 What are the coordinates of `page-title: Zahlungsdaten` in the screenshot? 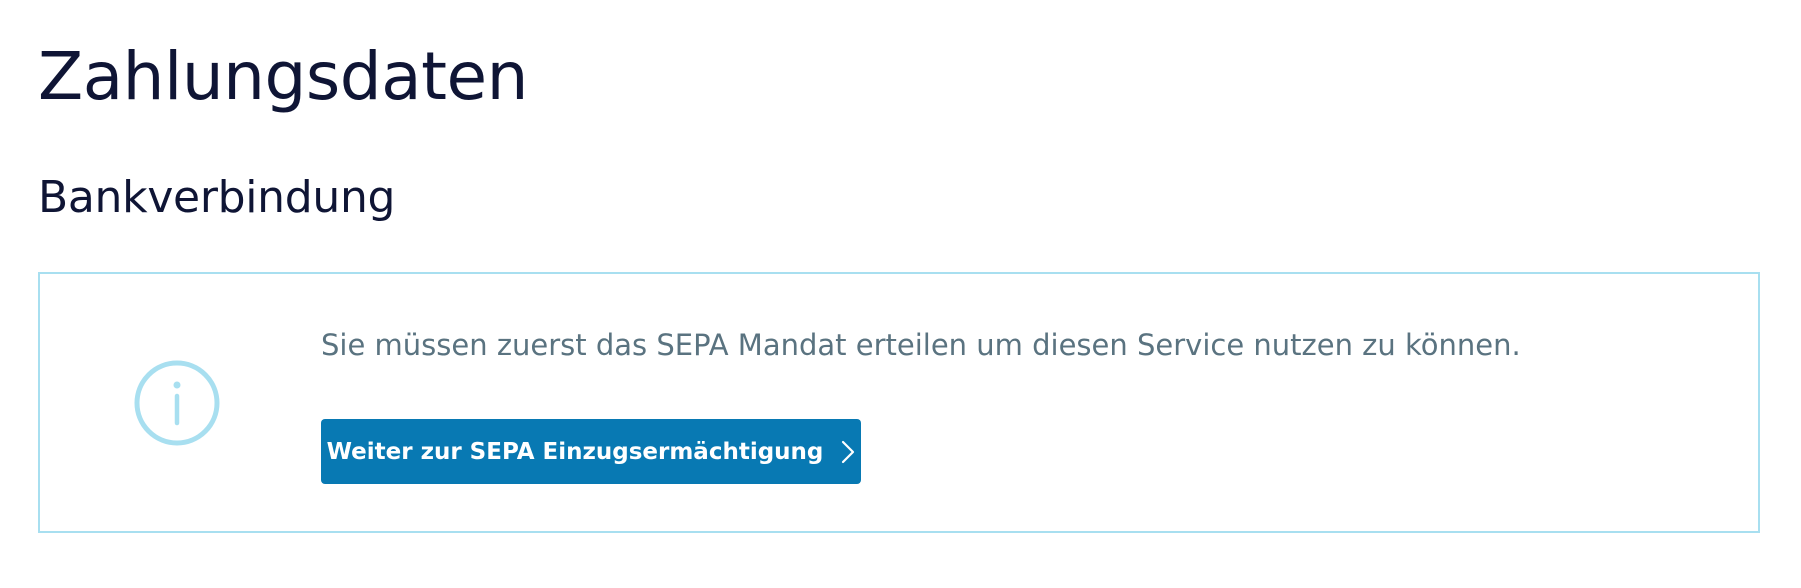 It's located at (283, 76).